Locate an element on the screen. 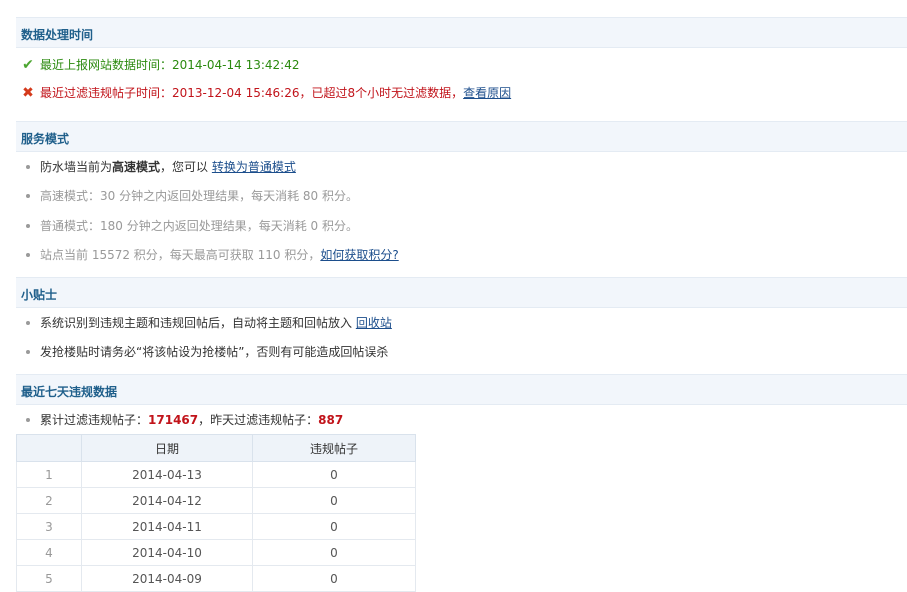 The width and height of the screenshot is (907, 592). check-icon: ✔ is located at coordinates (28, 65).